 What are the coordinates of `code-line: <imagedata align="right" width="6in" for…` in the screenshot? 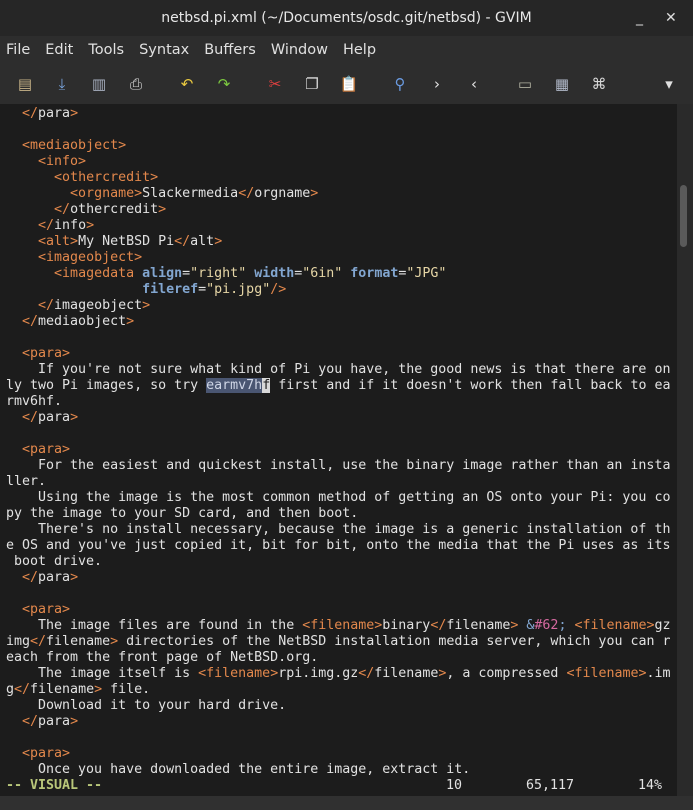 It's located at (226, 274).